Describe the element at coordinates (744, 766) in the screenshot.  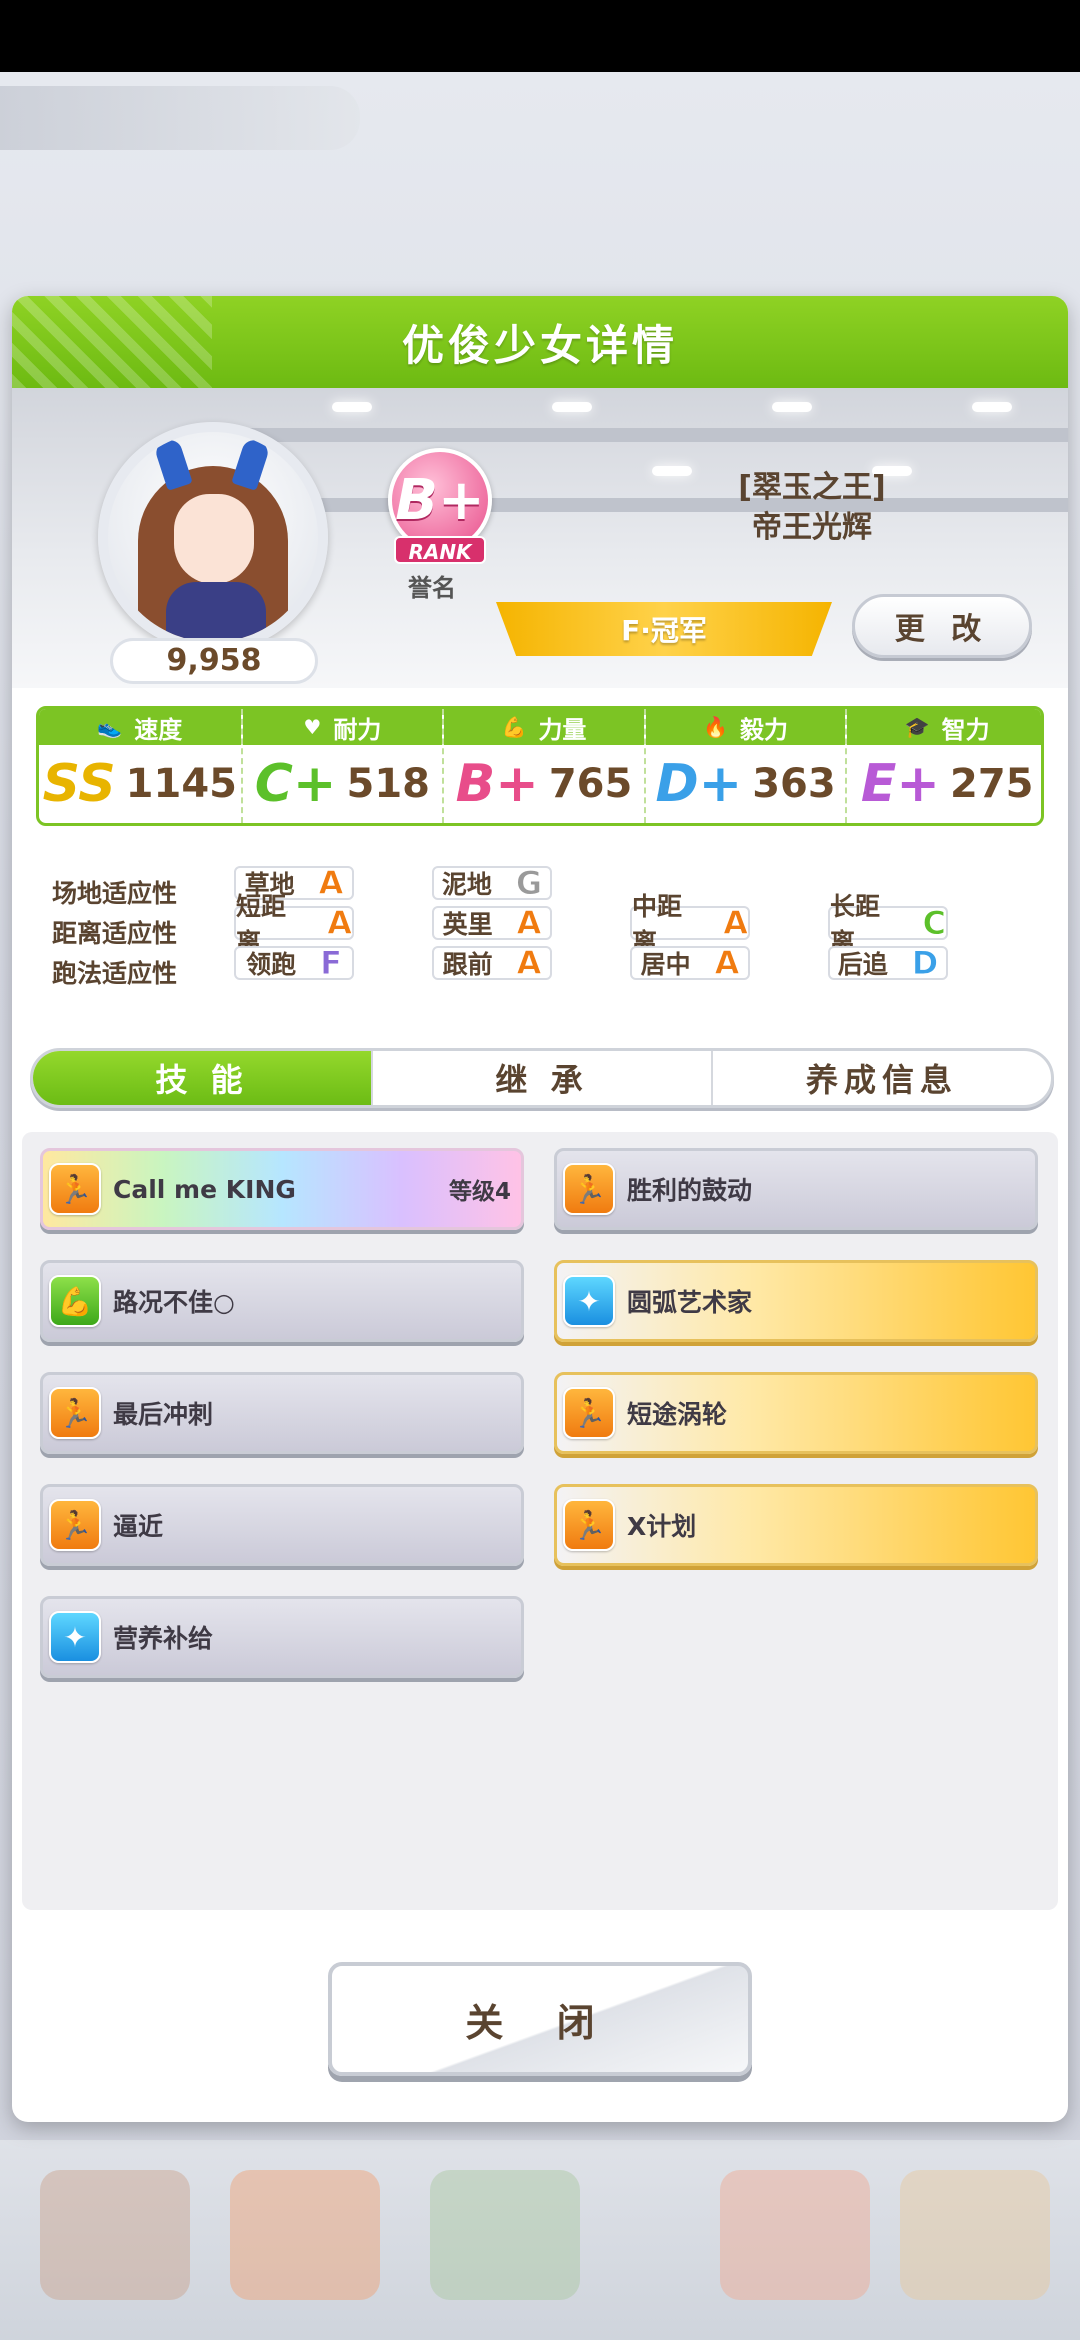
I see `stat-3: 🔥 毅力 D+ 363` at that location.